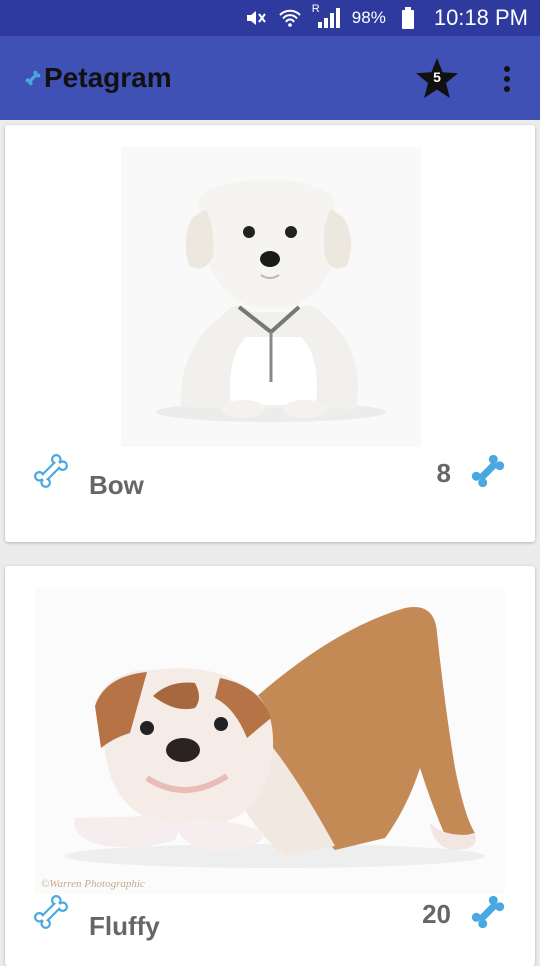 This screenshot has width=540, height=966. I want to click on status-bar: R 98% 10:18 PM, so click(270, 18).